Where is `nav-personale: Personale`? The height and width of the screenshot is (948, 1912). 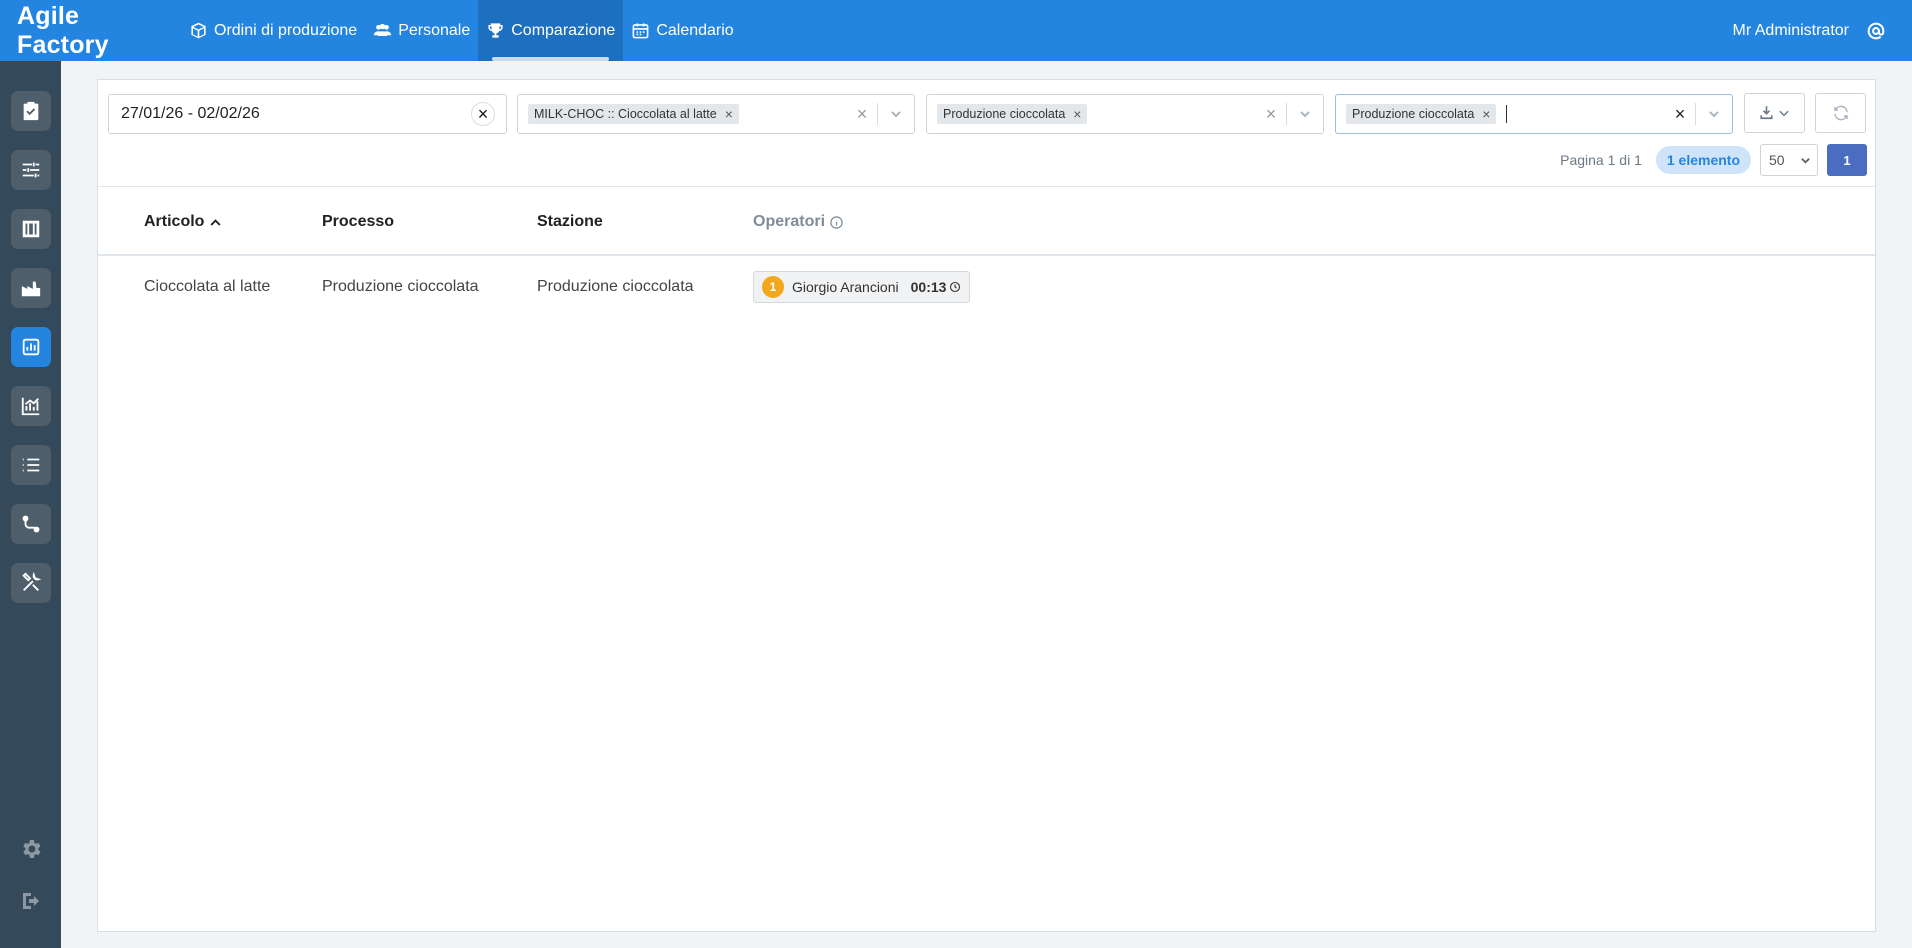 nav-personale: Personale is located at coordinates (421, 30).